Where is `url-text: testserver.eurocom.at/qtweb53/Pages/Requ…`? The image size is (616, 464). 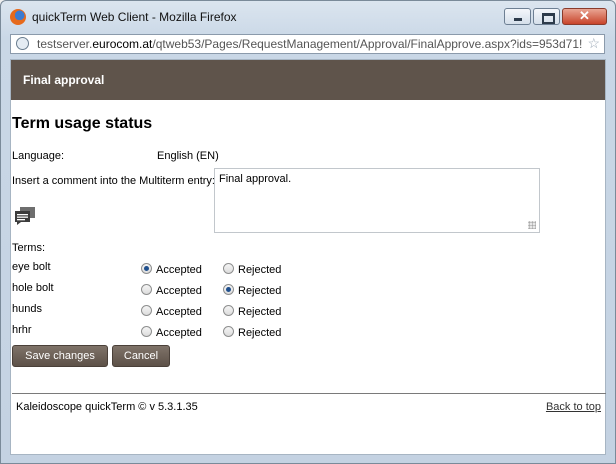
url-text: testserver.eurocom.at/qtweb53/Pages/Requ… is located at coordinates (311, 44).